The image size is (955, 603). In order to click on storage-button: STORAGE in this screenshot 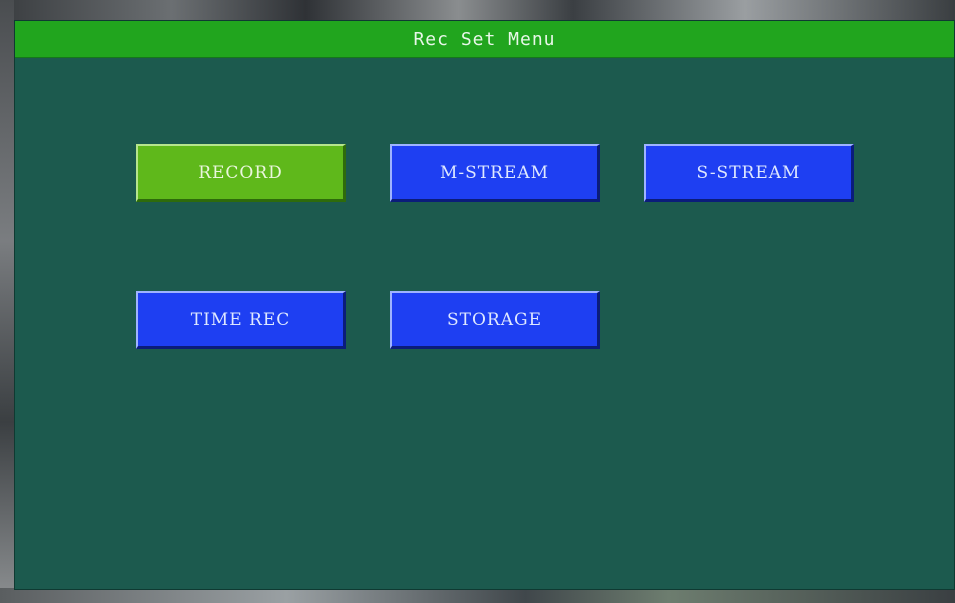, I will do `click(495, 320)`.